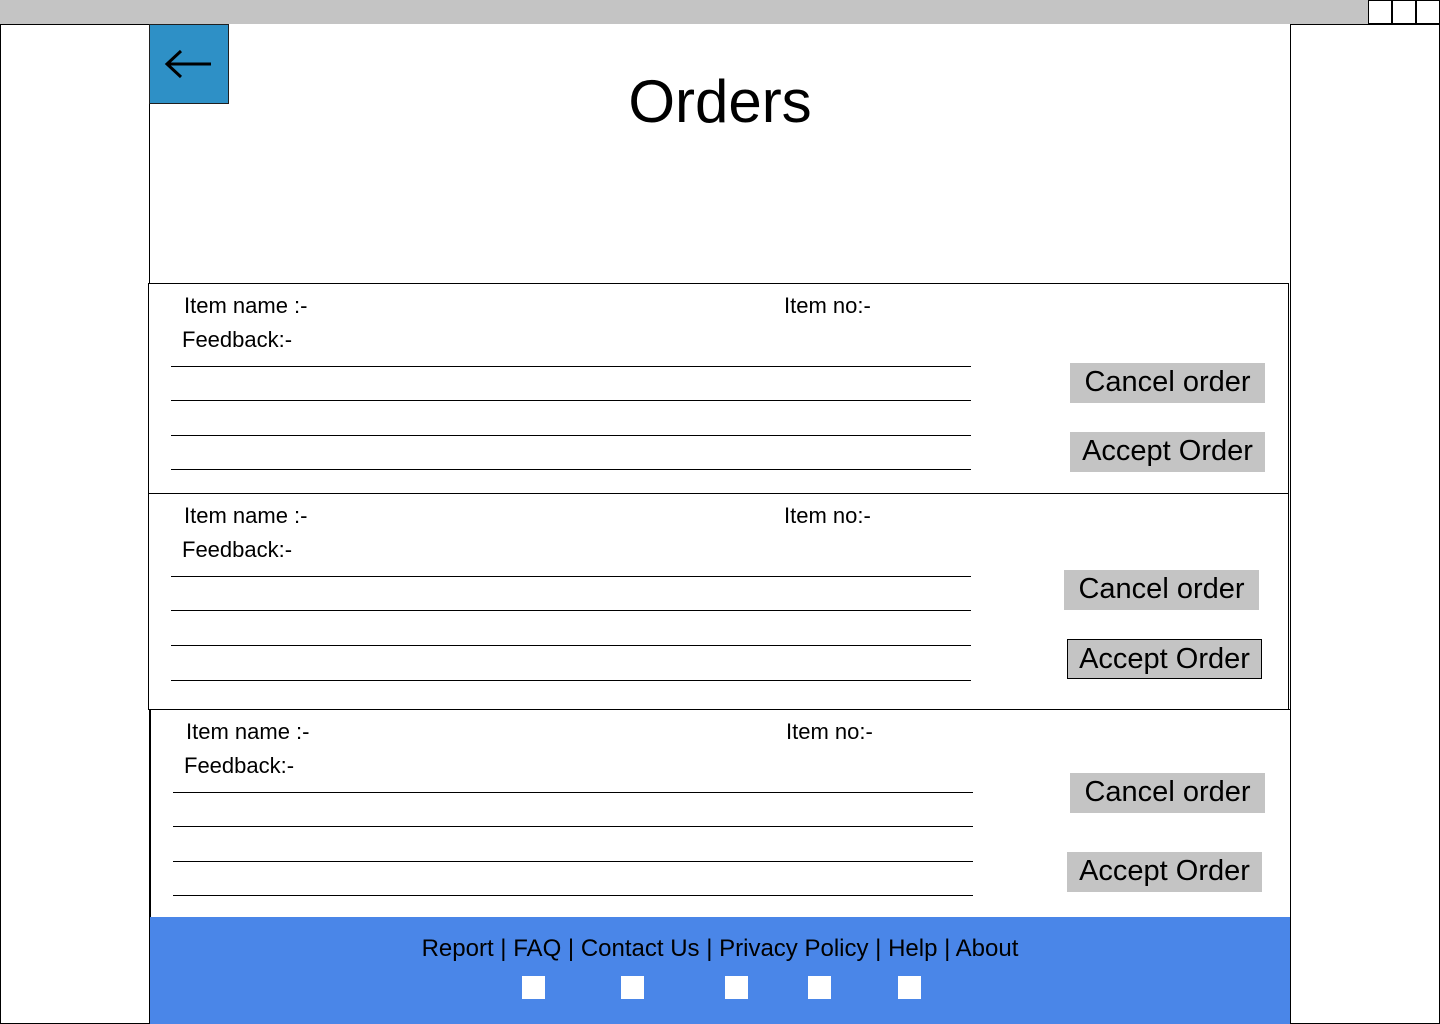 This screenshot has width=1440, height=1024. I want to click on footer-link-report: Report, so click(458, 948).